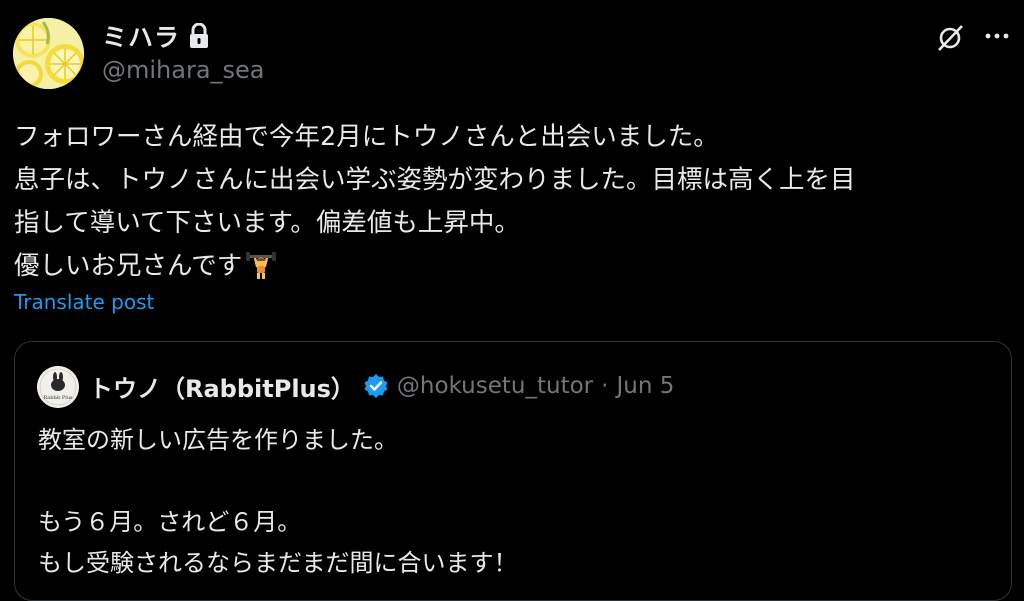 Image resolution: width=1024 pixels, height=601 pixels. I want to click on post-text-line: フォロワーさん経由で今年2月にトウノさんと出会いました。, so click(366, 137).